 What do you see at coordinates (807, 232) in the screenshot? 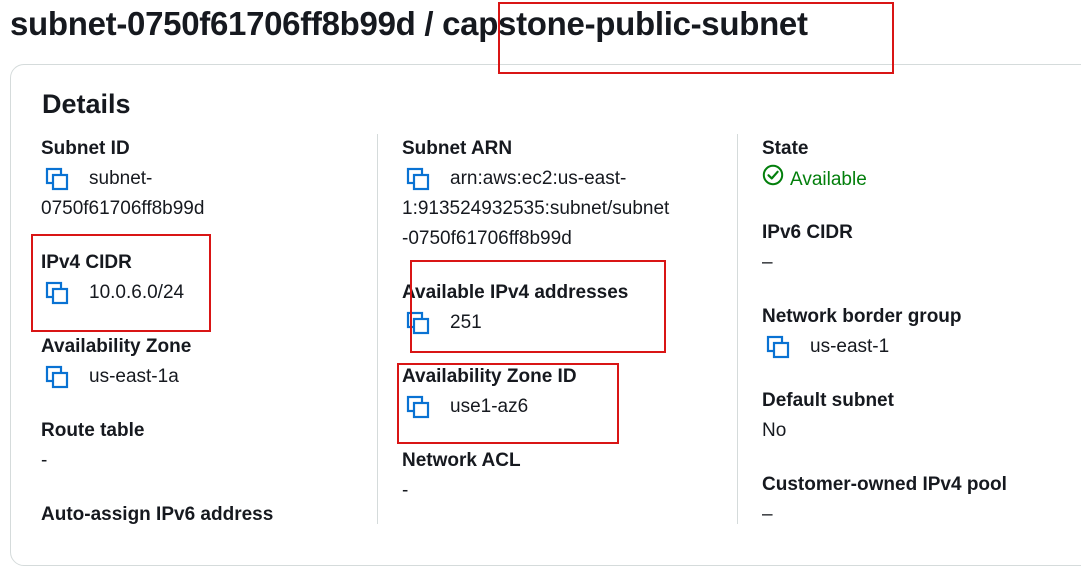
I see `ipv6-cidr-label: IPv6 CIDR` at bounding box center [807, 232].